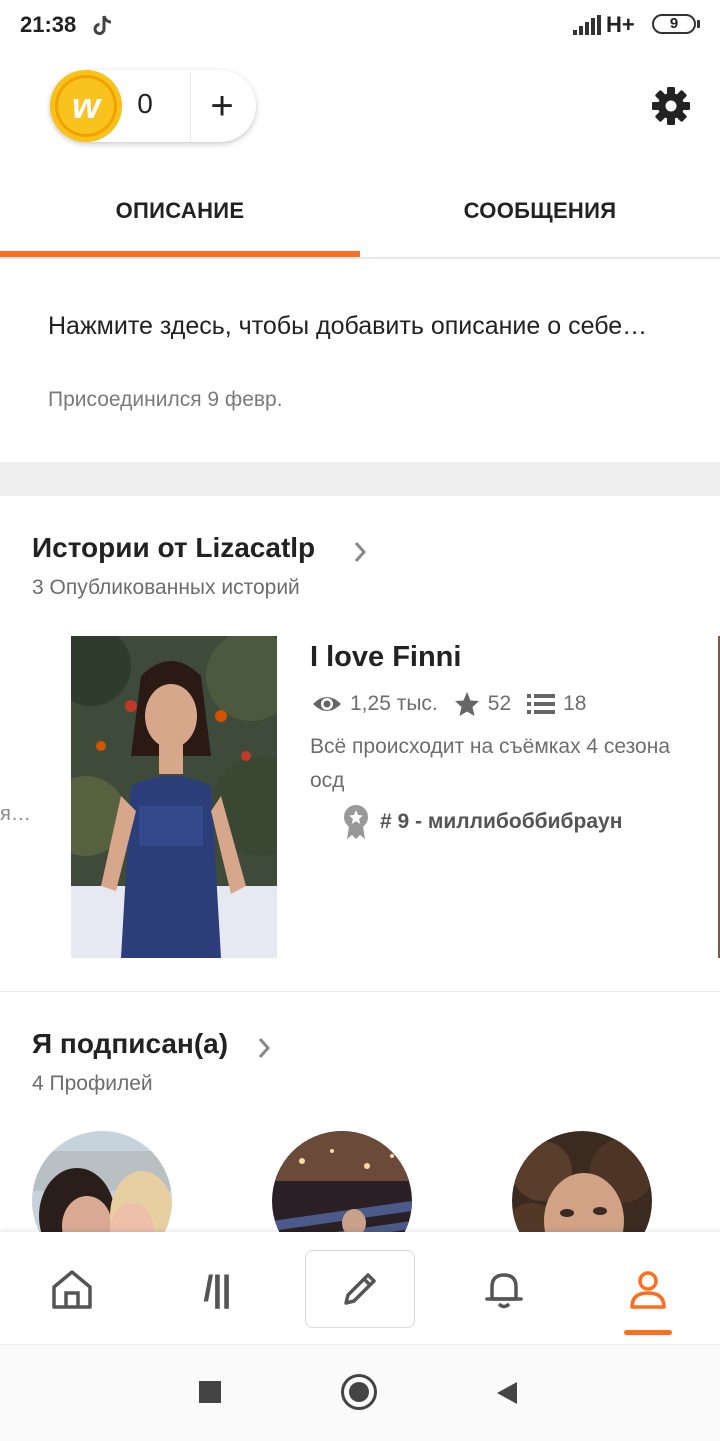 Image resolution: width=720 pixels, height=1441 pixels. What do you see at coordinates (222, 106) in the screenshot?
I see `add-coins-button: +` at bounding box center [222, 106].